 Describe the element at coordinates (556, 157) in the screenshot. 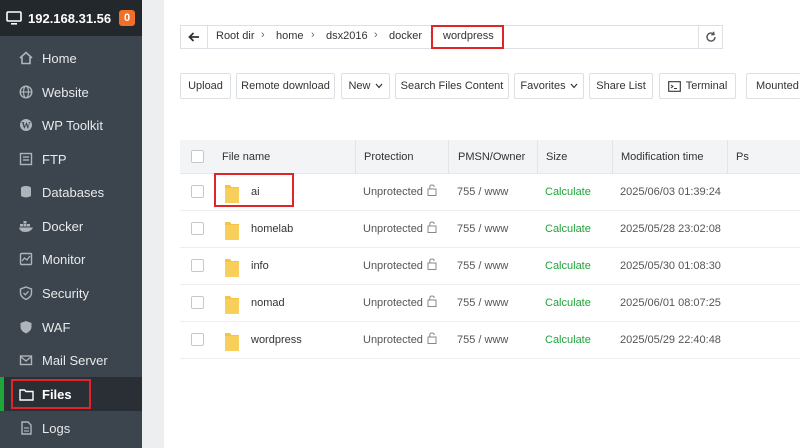

I see `header-size: Size` at that location.